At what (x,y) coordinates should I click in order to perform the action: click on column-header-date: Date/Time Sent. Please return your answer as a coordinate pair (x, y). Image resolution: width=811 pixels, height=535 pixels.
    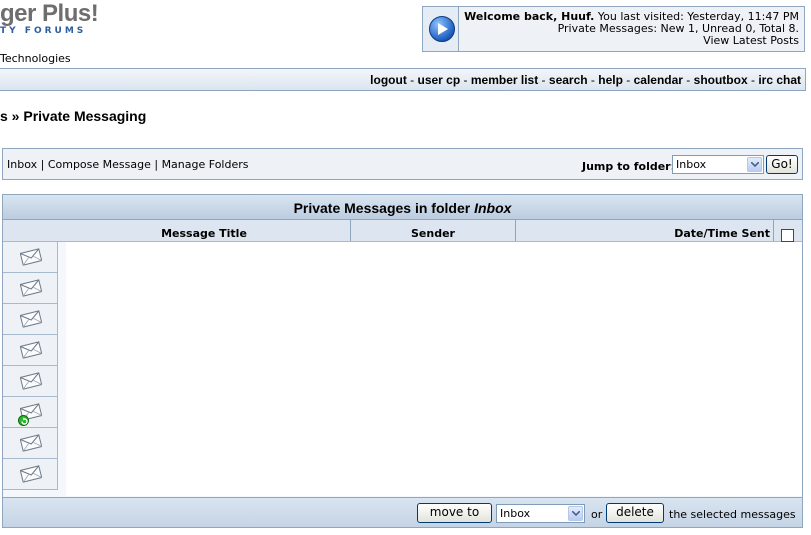
    Looking at the image, I should click on (645, 230).